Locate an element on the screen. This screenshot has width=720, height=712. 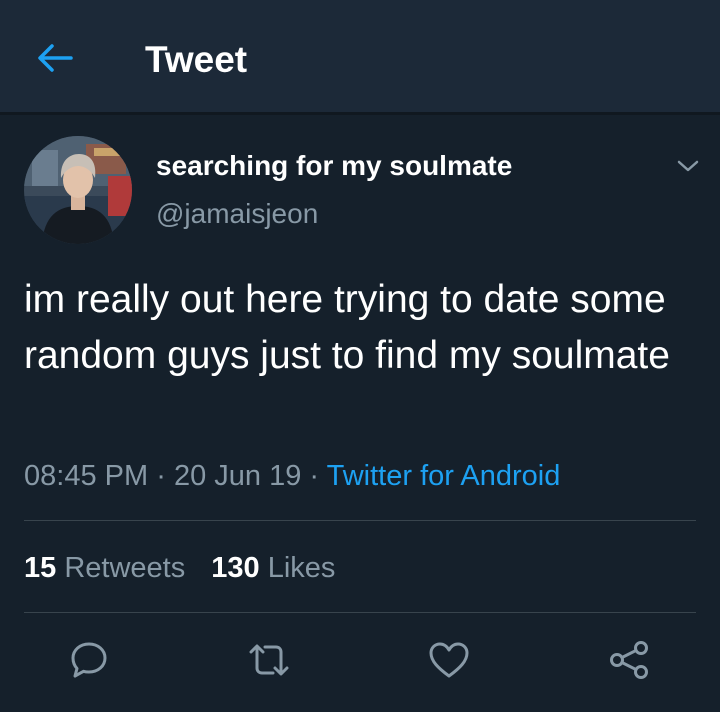
page-title: Tweet is located at coordinates (196, 59).